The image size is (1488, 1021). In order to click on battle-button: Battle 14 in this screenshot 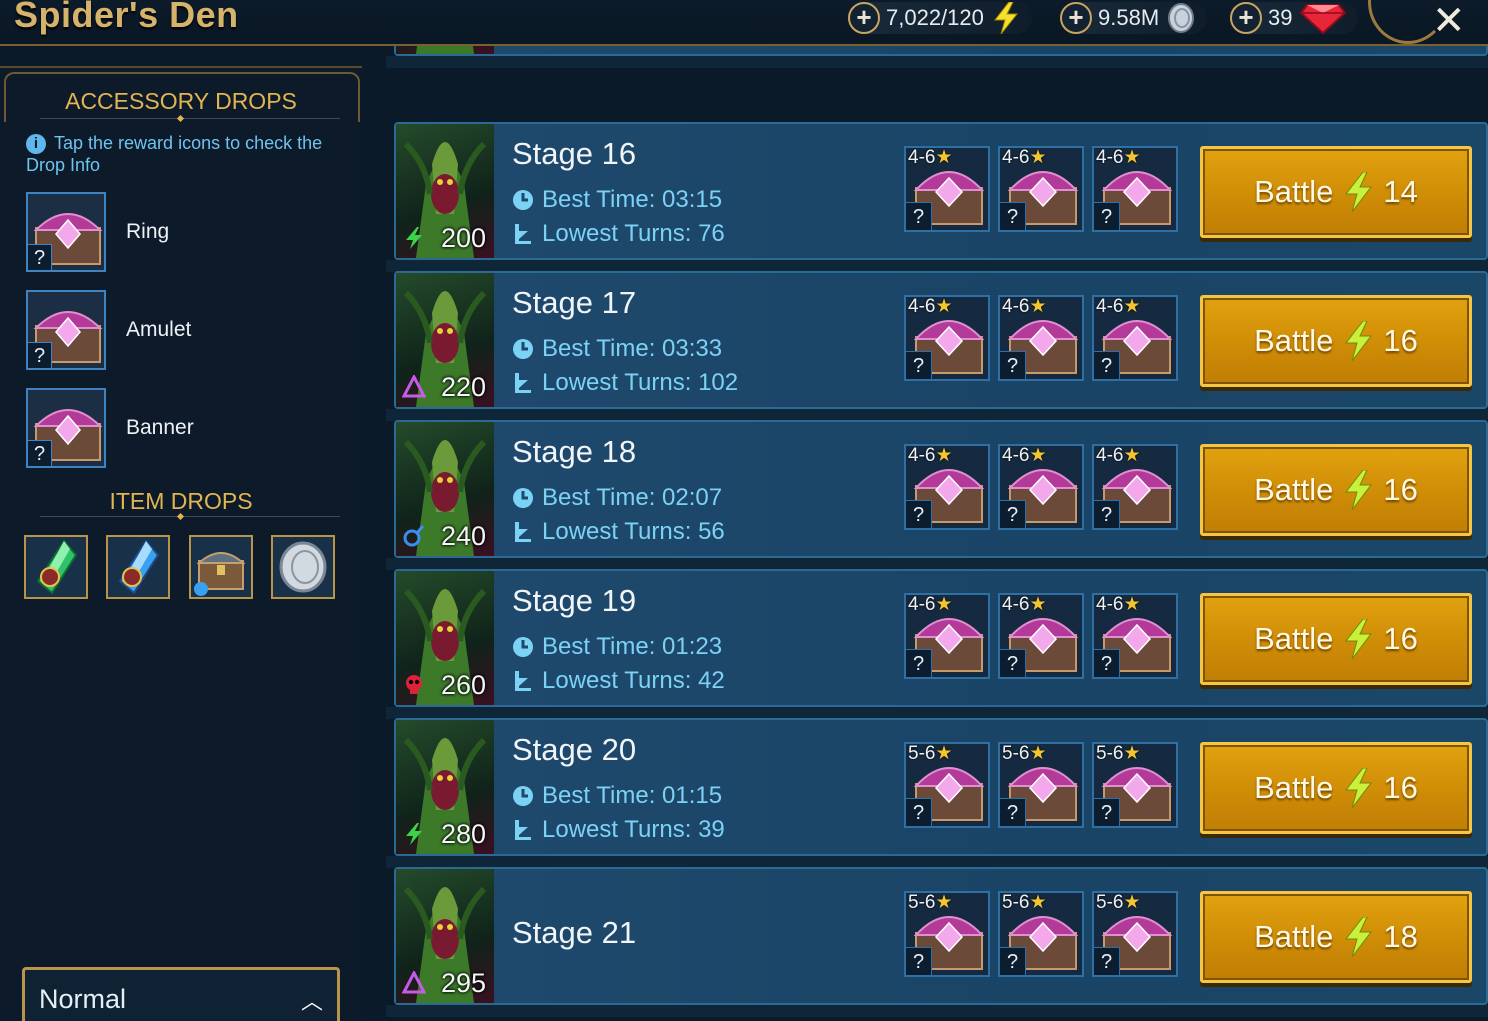, I will do `click(1336, 192)`.